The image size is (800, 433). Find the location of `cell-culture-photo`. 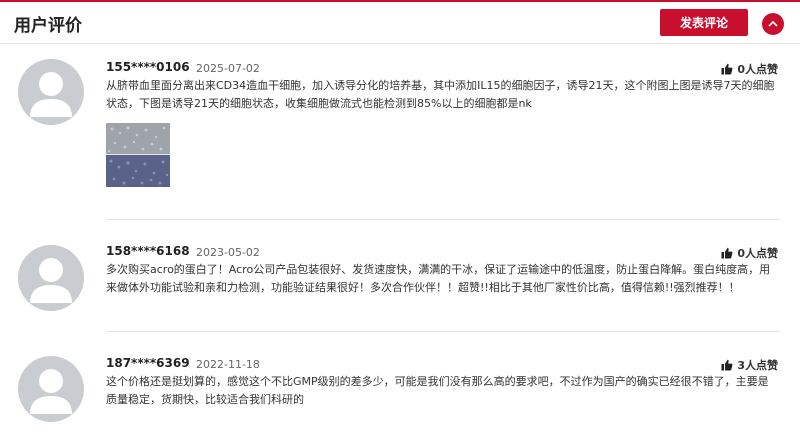

cell-culture-photo is located at coordinates (138, 155).